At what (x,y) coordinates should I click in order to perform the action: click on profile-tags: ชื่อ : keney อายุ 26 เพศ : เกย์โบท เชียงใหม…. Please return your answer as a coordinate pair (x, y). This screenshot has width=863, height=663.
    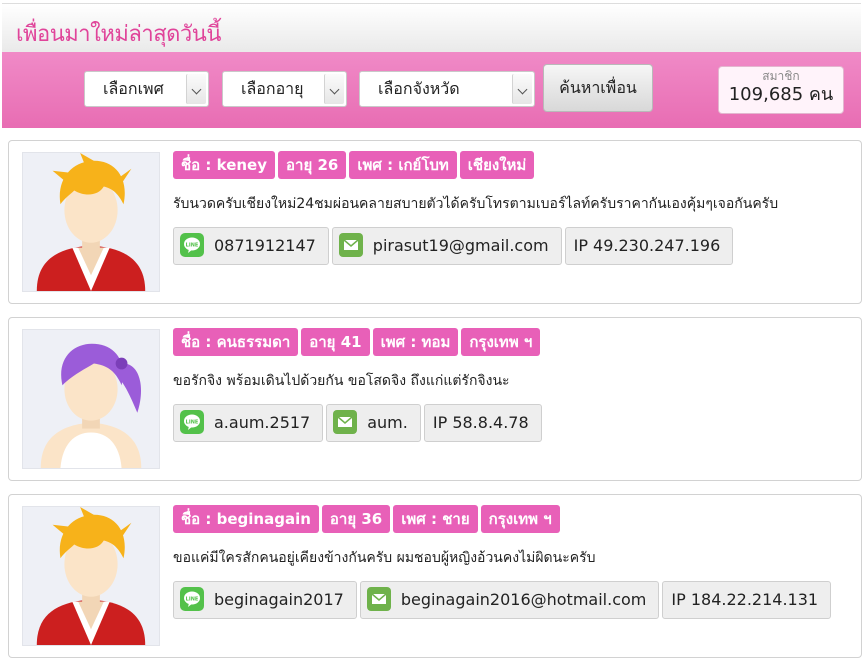
    Looking at the image, I should click on (355, 165).